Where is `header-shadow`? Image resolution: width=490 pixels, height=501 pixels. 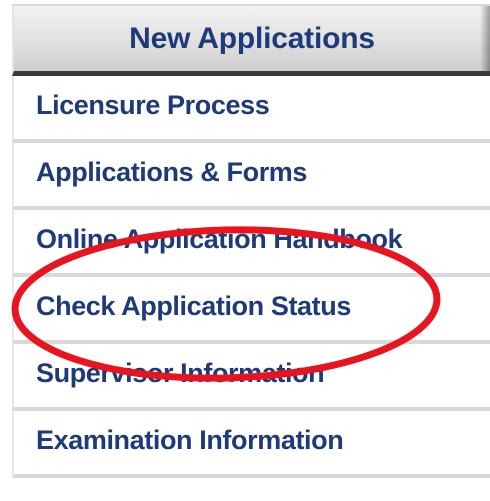
header-shadow is located at coordinates (485, 38).